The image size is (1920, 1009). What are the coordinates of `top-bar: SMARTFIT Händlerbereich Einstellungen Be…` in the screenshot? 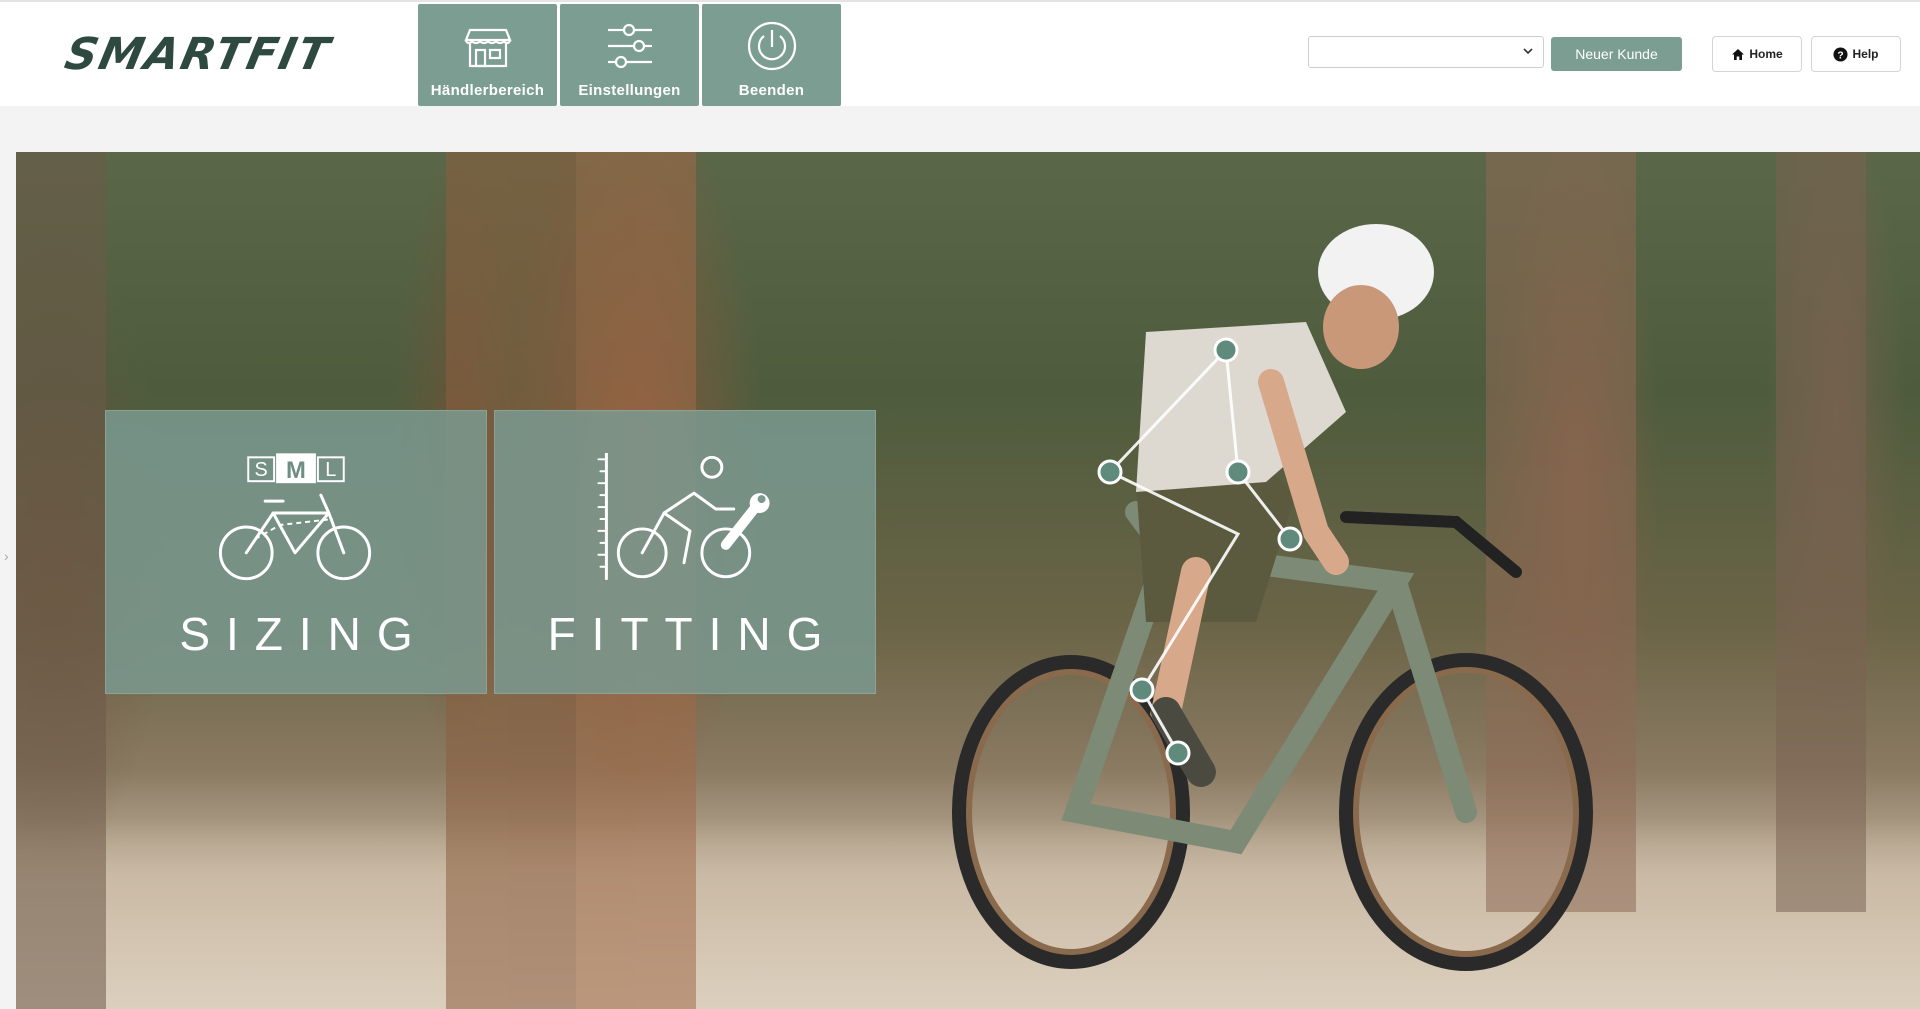 It's located at (960, 53).